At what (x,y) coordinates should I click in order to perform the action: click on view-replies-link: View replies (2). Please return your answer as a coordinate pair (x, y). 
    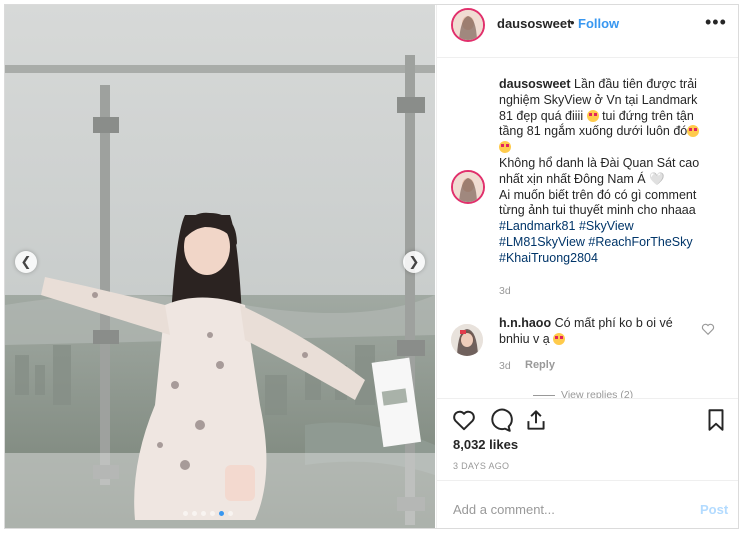
    Looking at the image, I should click on (583, 393).